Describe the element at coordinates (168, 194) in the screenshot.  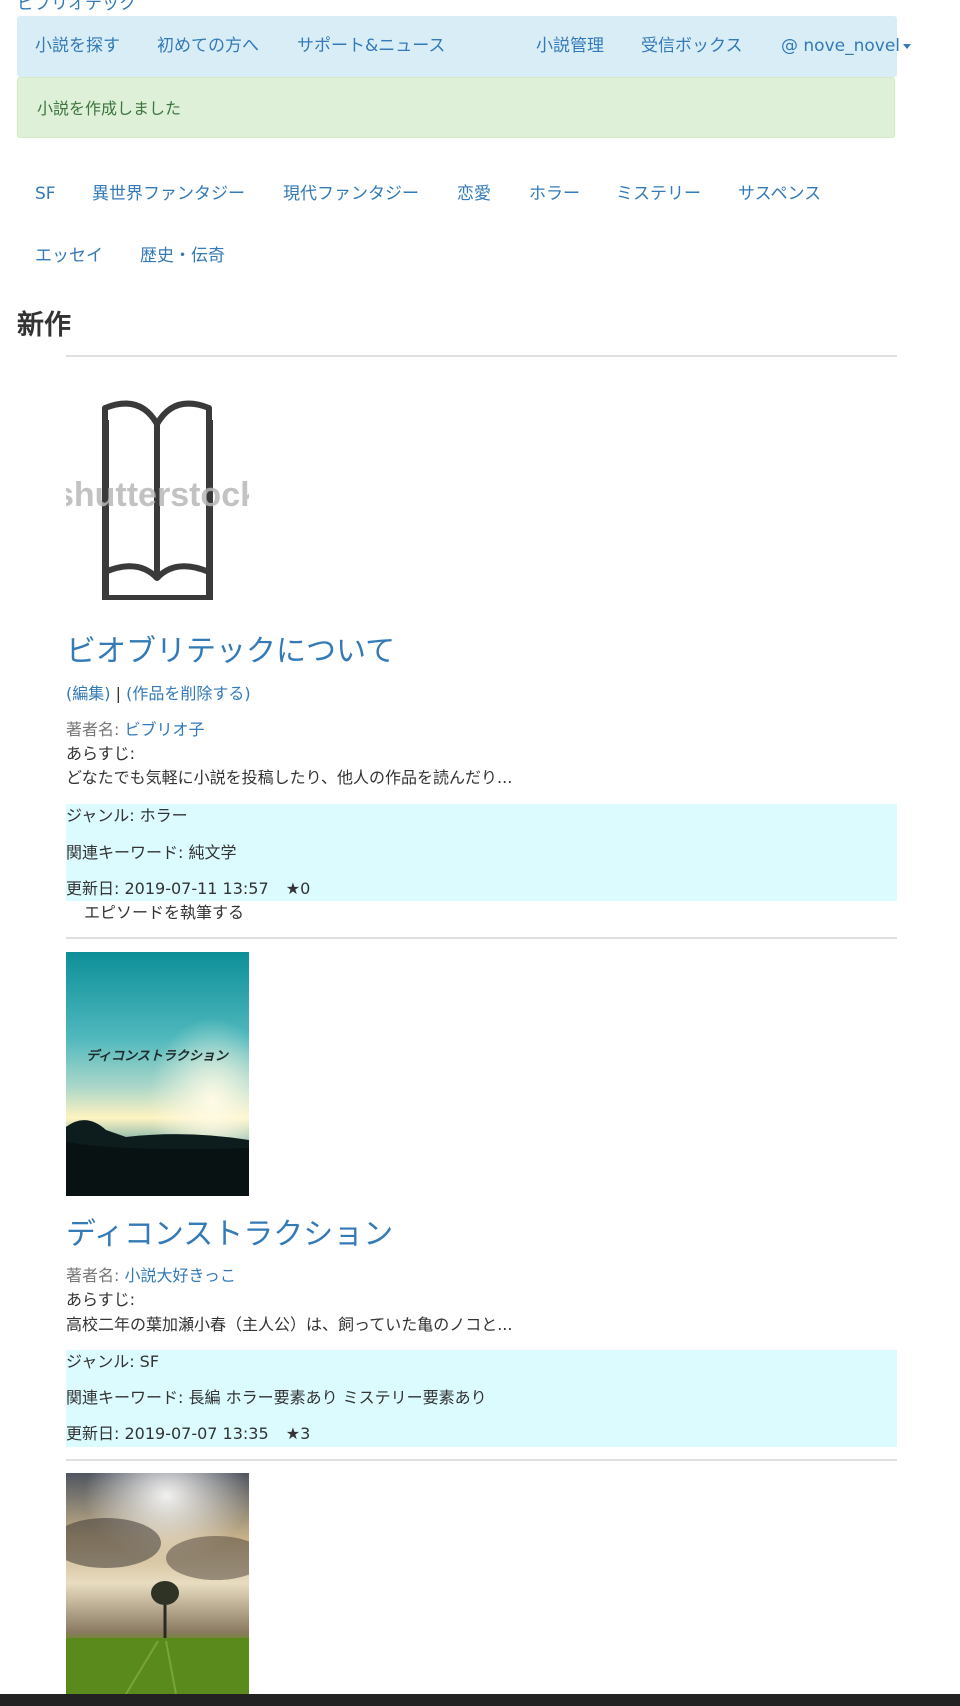
I see `genre-link-isekai-fantasy: 異世界ファンタジー` at that location.